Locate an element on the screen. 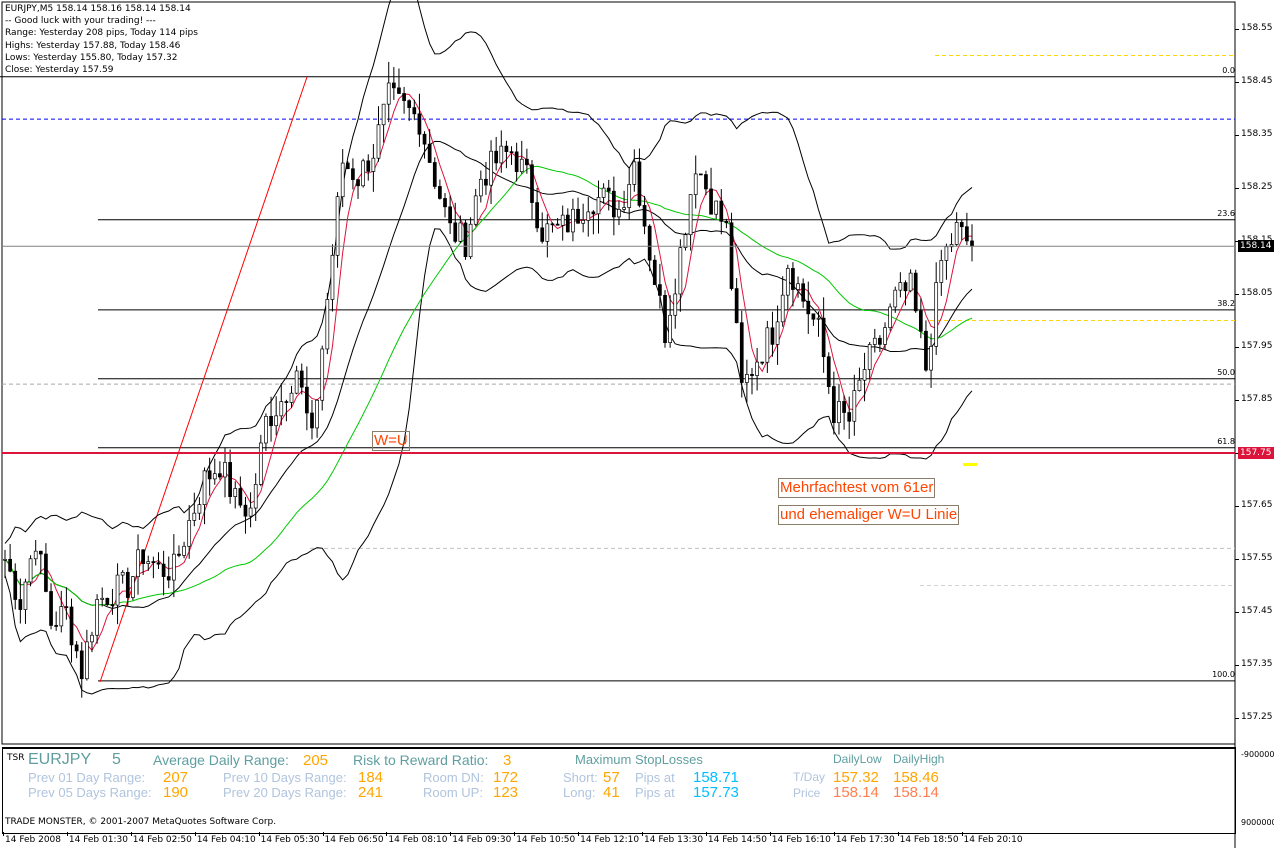 This screenshot has width=1274, height=848. time-axis-label: 14 Feb 2008 is located at coordinates (33, 840).